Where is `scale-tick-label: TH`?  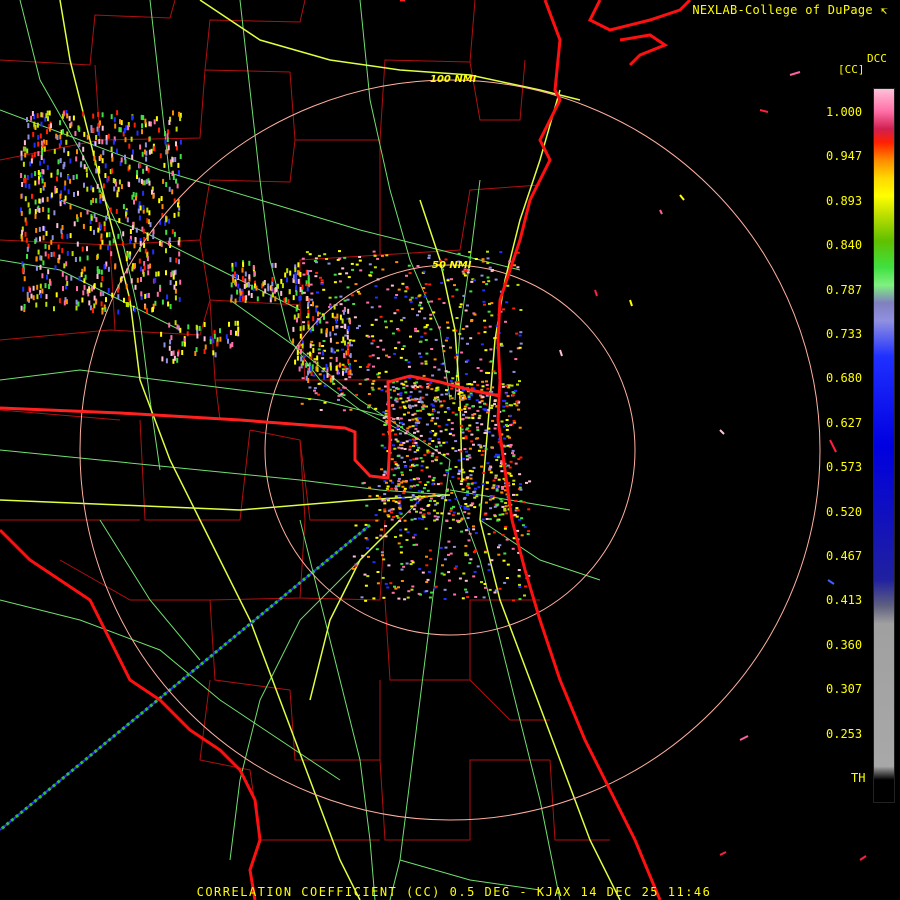 scale-tick-label: TH is located at coordinates (858, 778).